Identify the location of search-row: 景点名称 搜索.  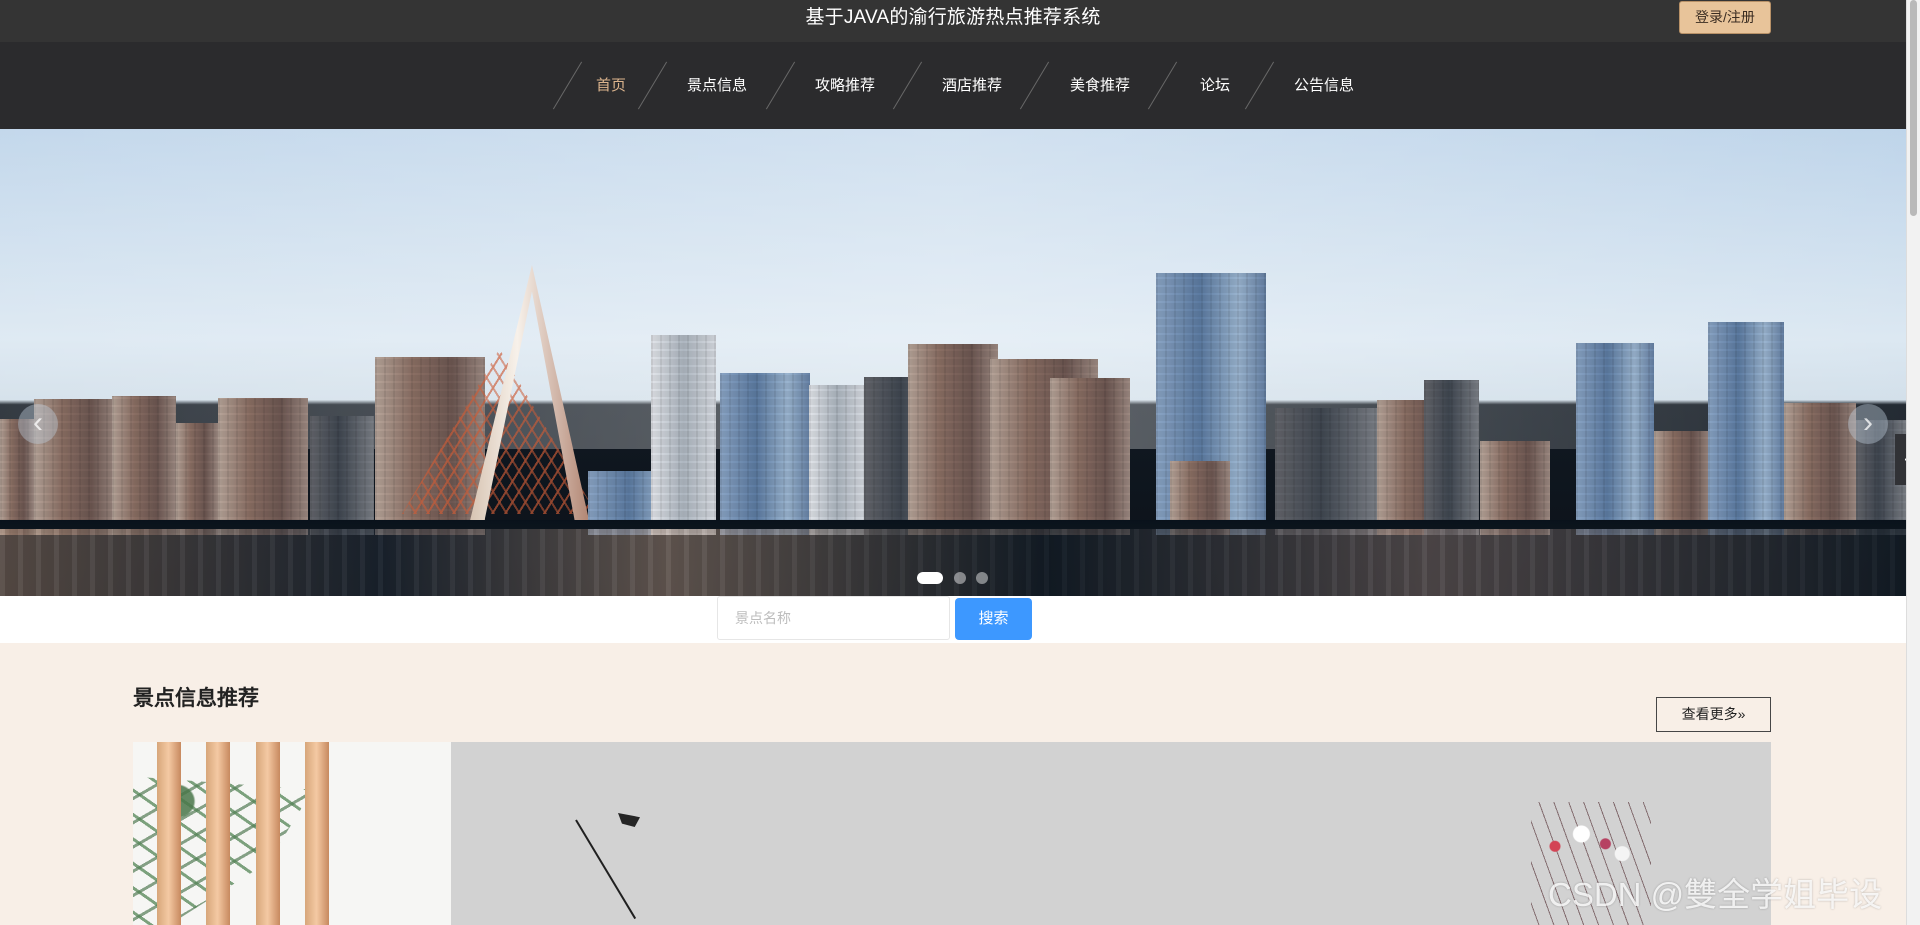
(953, 619).